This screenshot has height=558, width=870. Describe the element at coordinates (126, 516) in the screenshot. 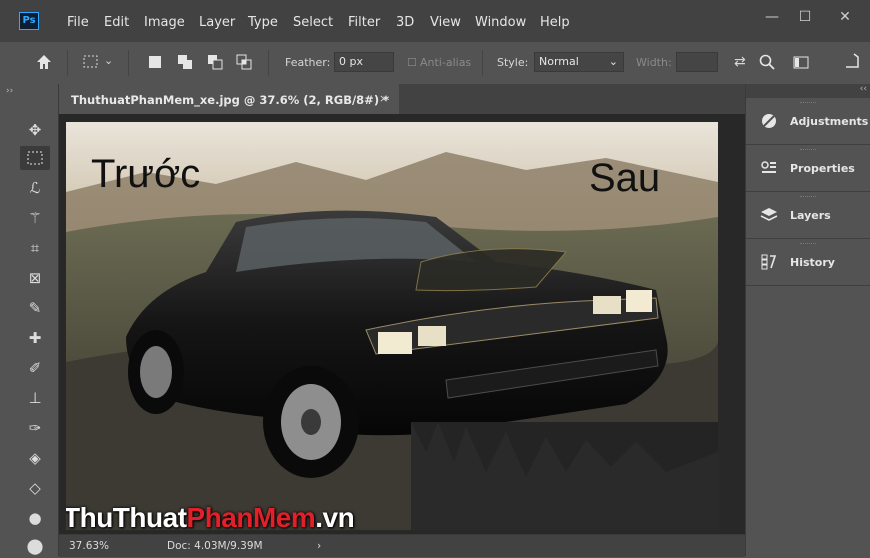

I see `watermark-part: ThuThuat` at that location.